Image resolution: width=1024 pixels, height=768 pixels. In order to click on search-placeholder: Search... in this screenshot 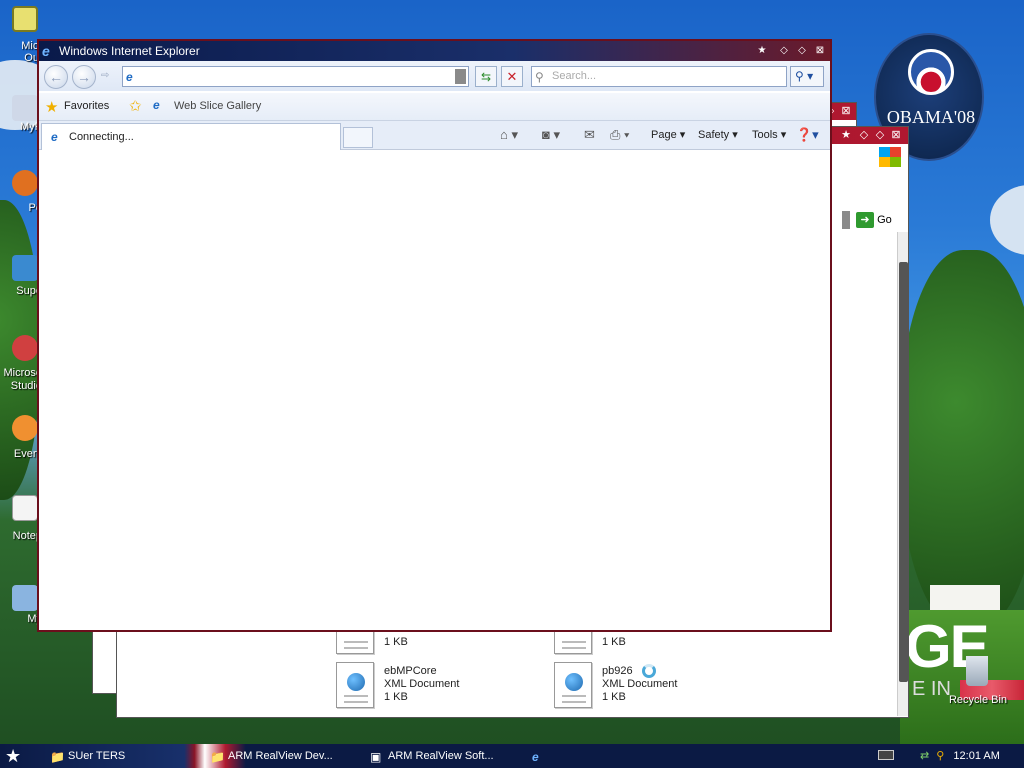, I will do `click(574, 76)`.